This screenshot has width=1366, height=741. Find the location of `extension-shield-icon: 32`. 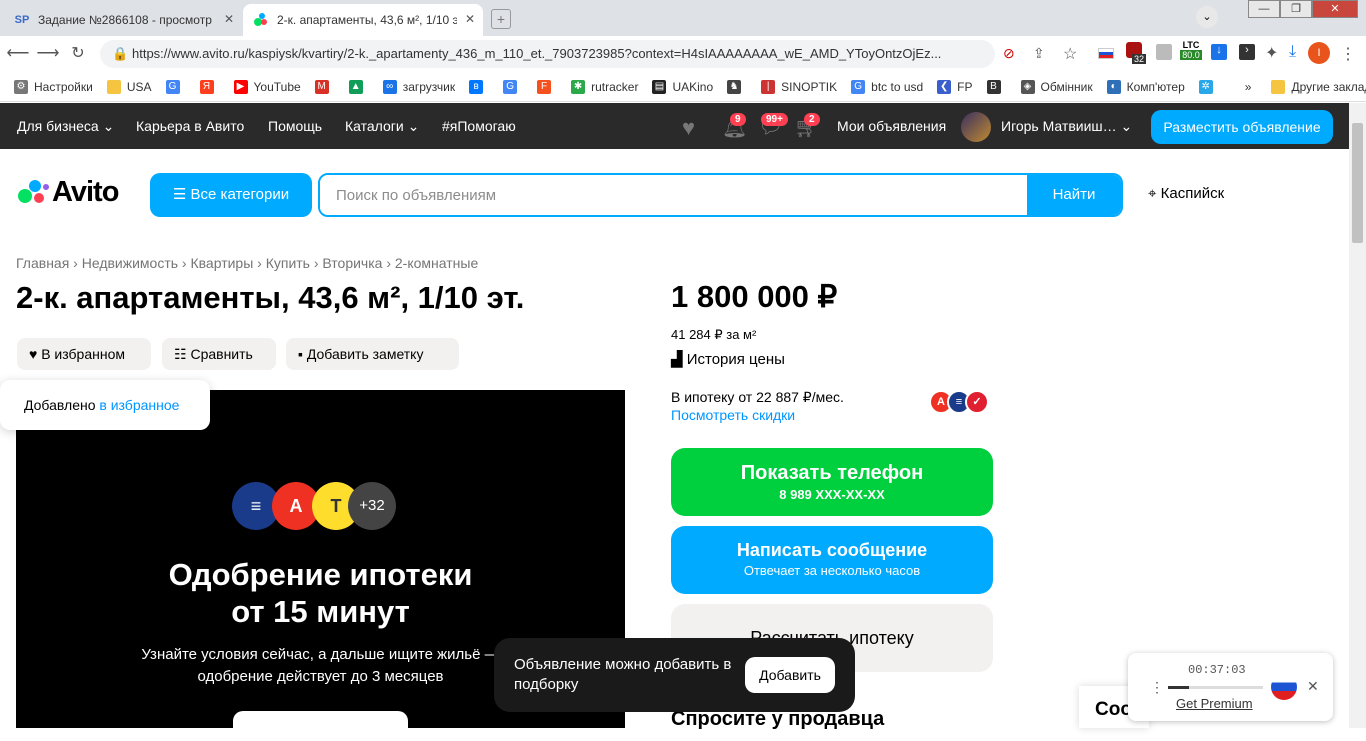

extension-shield-icon: 32 is located at coordinates (1137, 53).